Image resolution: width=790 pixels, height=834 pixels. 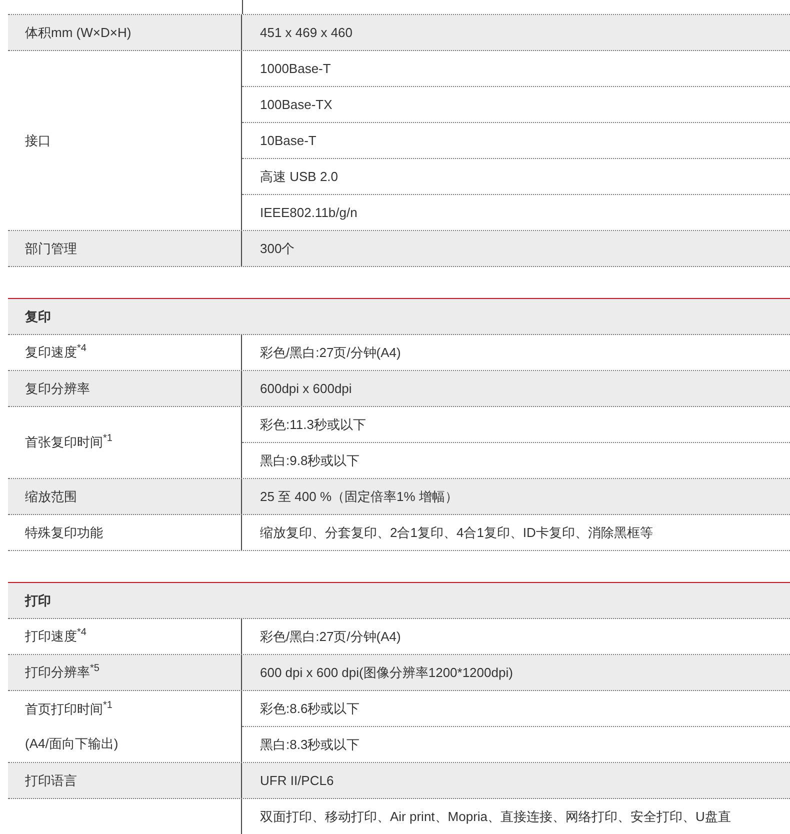 I want to click on spec-value: 100Base-TX, so click(x=296, y=104).